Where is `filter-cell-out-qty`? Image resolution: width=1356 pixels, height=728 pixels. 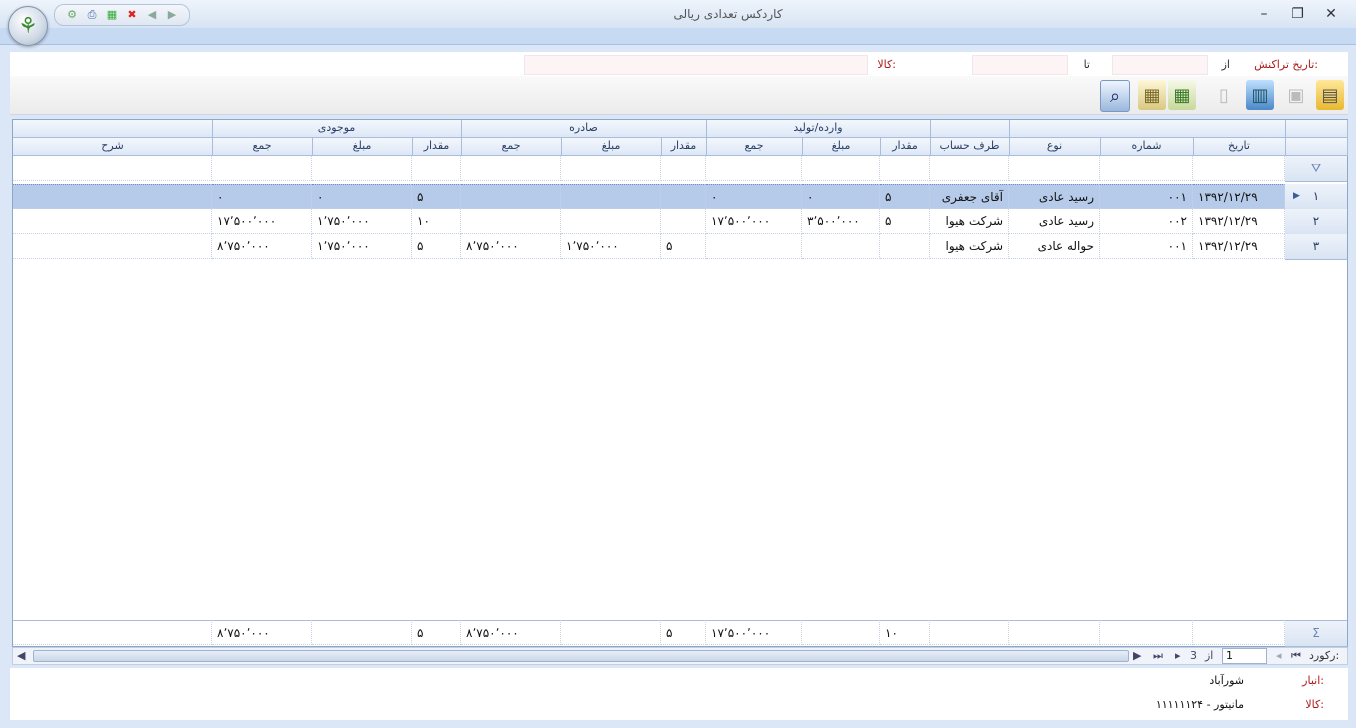
filter-cell-out-qty is located at coordinates (683, 168).